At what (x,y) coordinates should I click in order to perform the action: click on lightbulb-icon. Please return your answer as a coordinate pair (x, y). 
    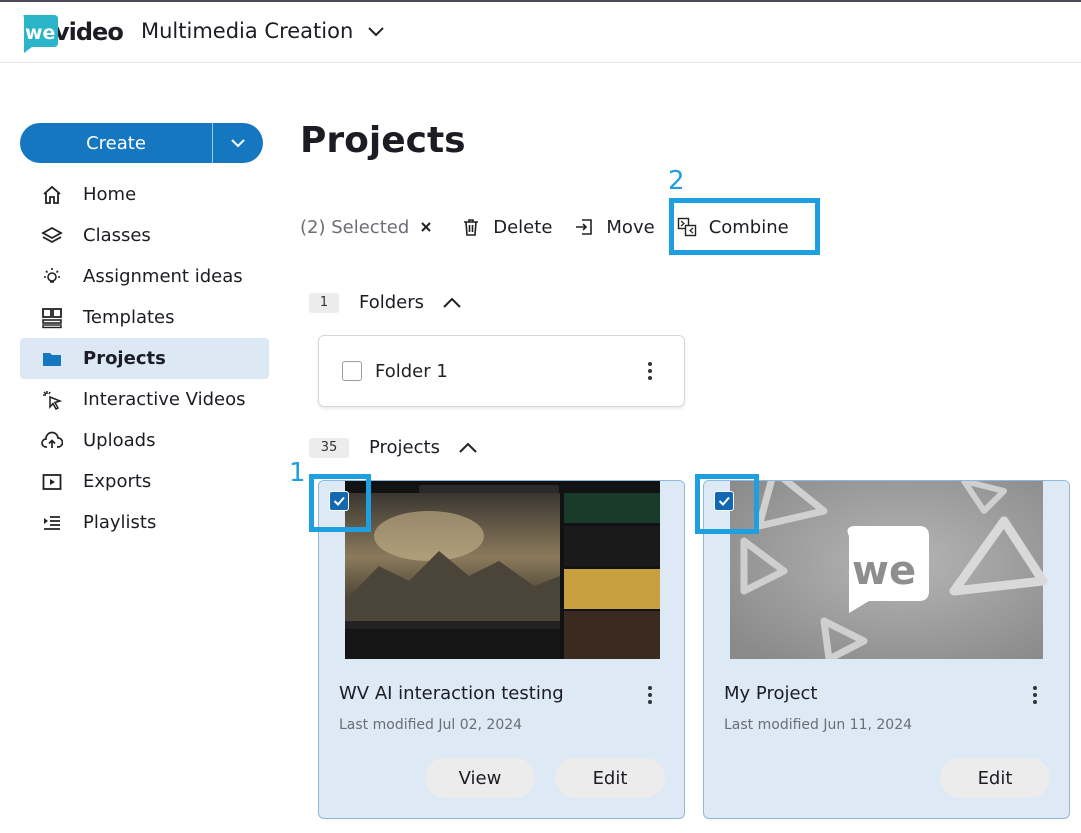
    Looking at the image, I should click on (52, 277).